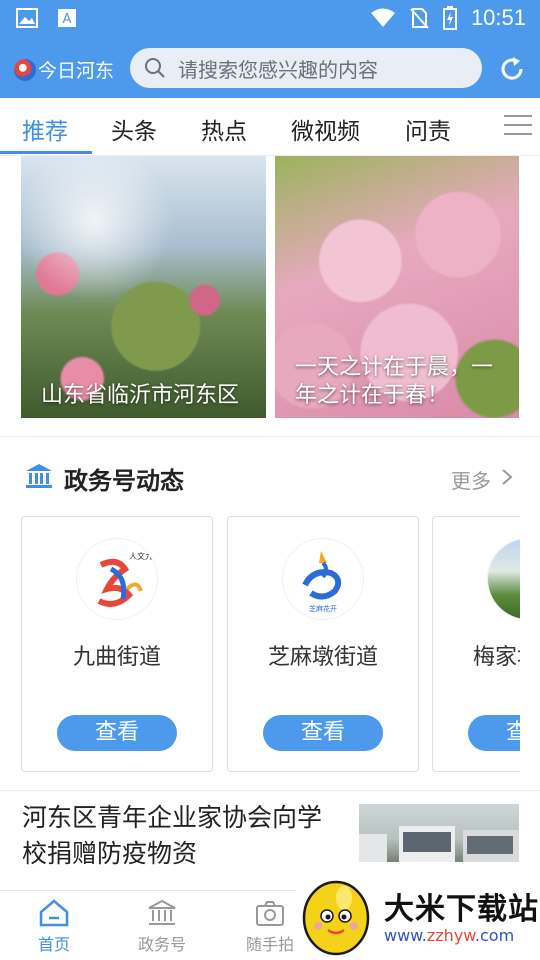  I want to click on logo-mark-icon, so click(25, 69).